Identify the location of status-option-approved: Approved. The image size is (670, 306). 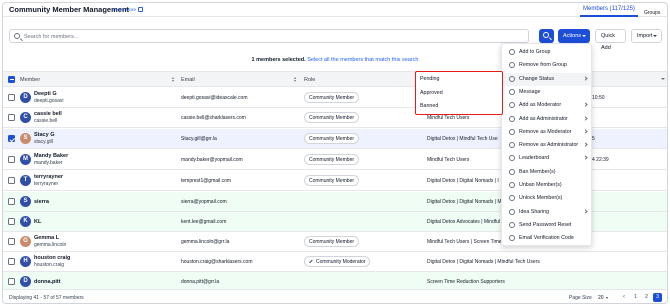
(431, 93).